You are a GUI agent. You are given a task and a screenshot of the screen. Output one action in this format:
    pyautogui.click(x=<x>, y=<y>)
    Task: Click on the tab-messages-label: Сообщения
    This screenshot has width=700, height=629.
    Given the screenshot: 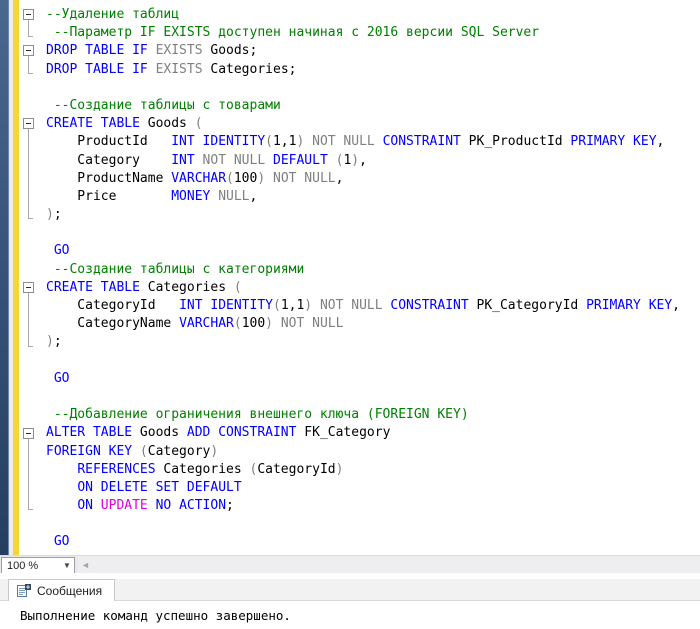 What is the action you would take?
    pyautogui.click(x=70, y=590)
    